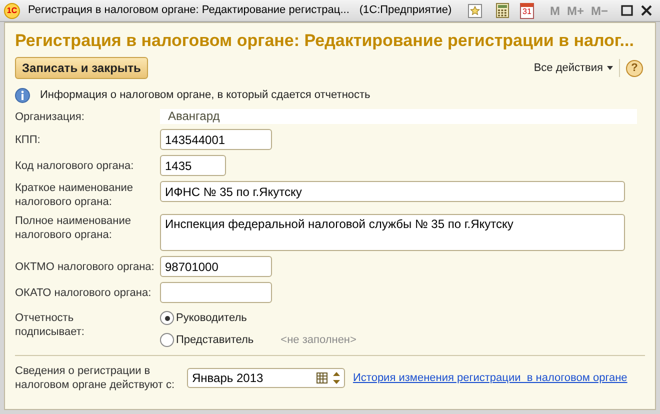  Describe the element at coordinates (634, 68) in the screenshot. I see `help-button: ?` at that location.